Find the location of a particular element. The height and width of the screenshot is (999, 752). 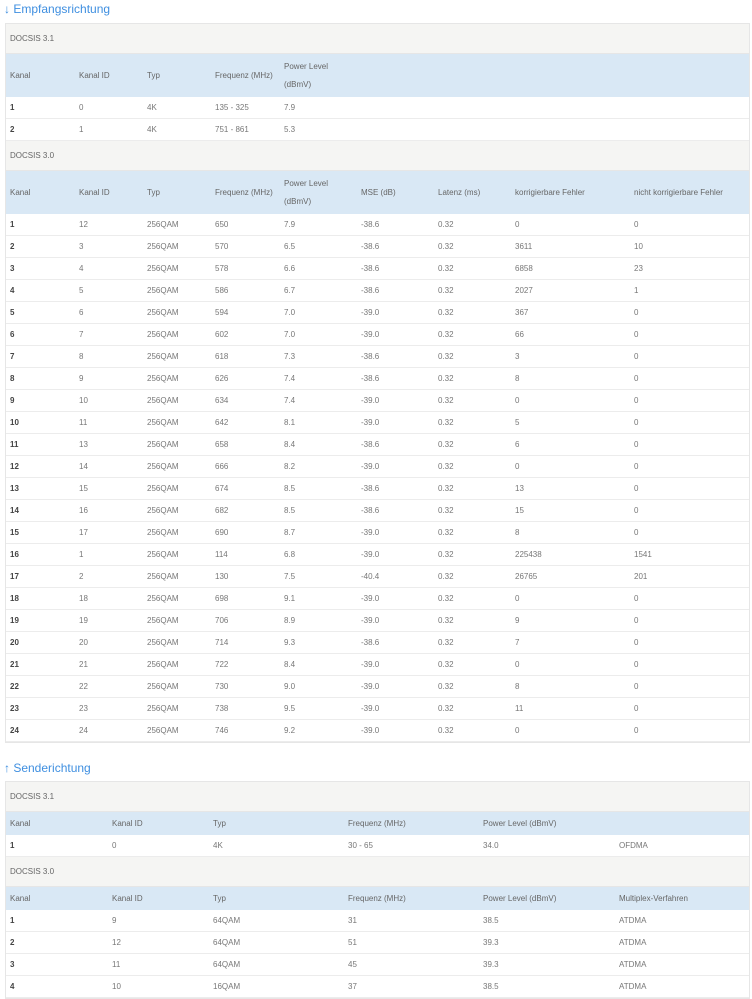

table-cell: 17 is located at coordinates (109, 532).